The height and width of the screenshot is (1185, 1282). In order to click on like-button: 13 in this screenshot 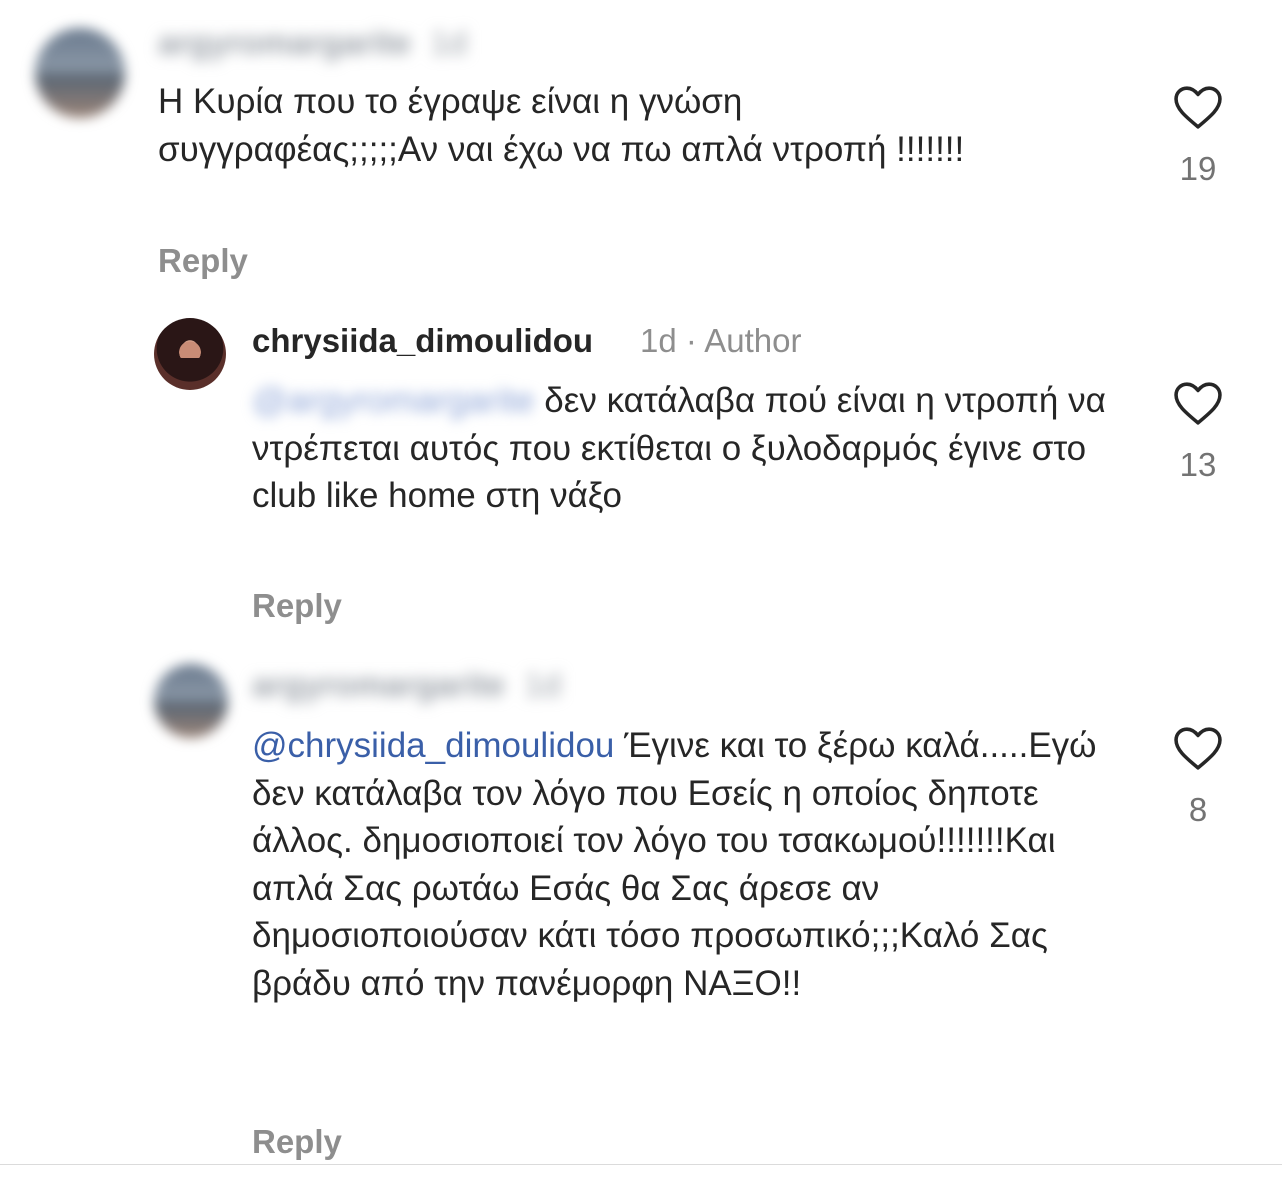, I will do `click(1198, 432)`.